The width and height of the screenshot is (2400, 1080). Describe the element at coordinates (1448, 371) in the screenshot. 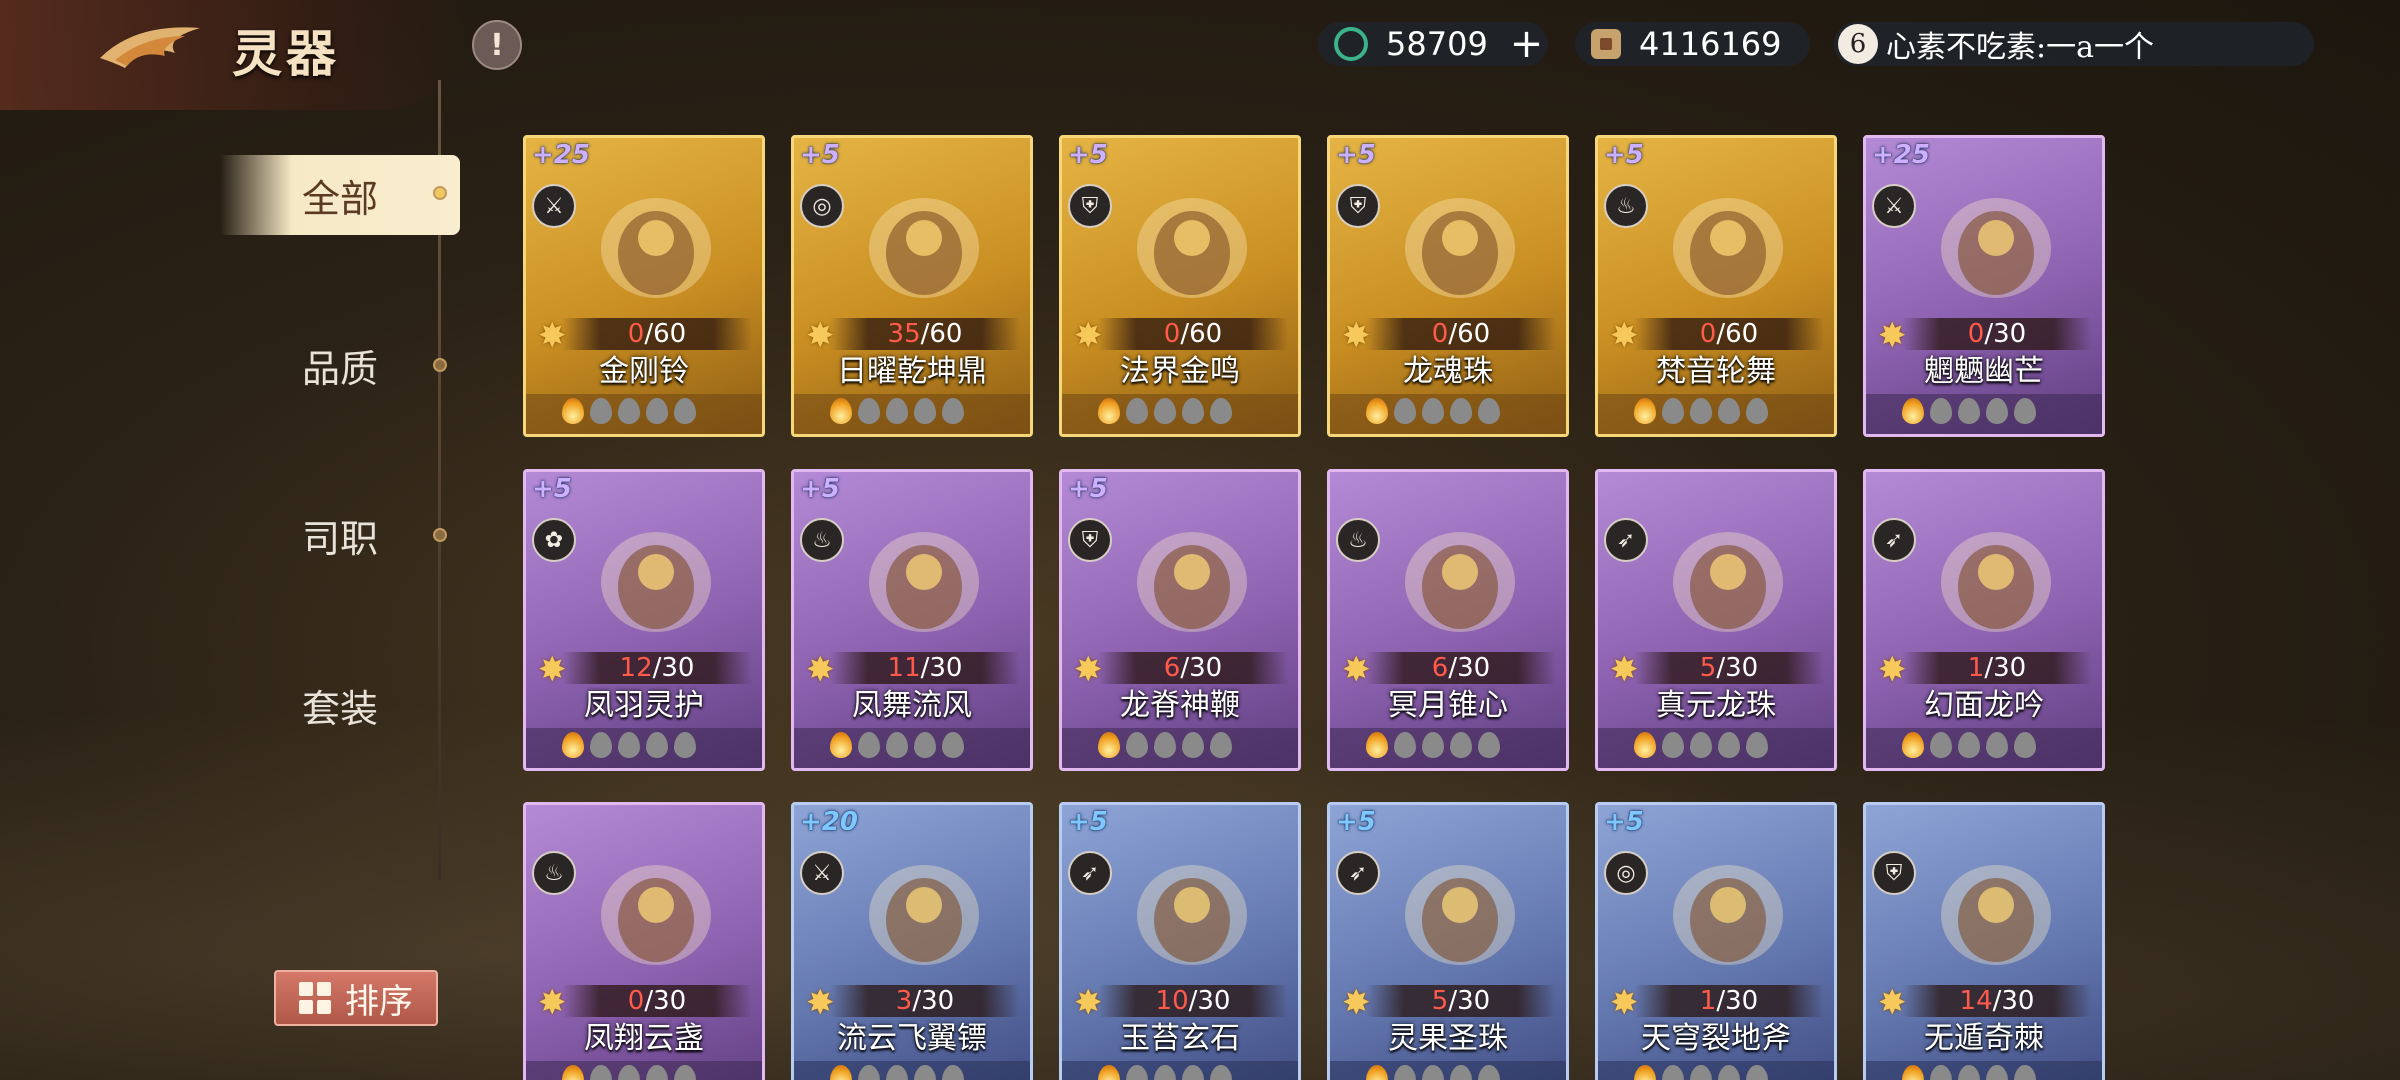

I see `artifact-name: 龙魂珠` at that location.